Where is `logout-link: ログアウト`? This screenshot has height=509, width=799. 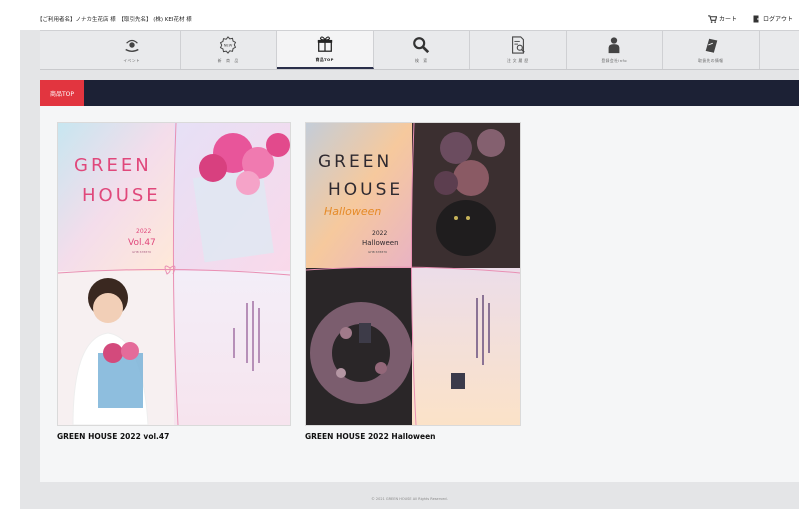 logout-link: ログアウト is located at coordinates (773, 18).